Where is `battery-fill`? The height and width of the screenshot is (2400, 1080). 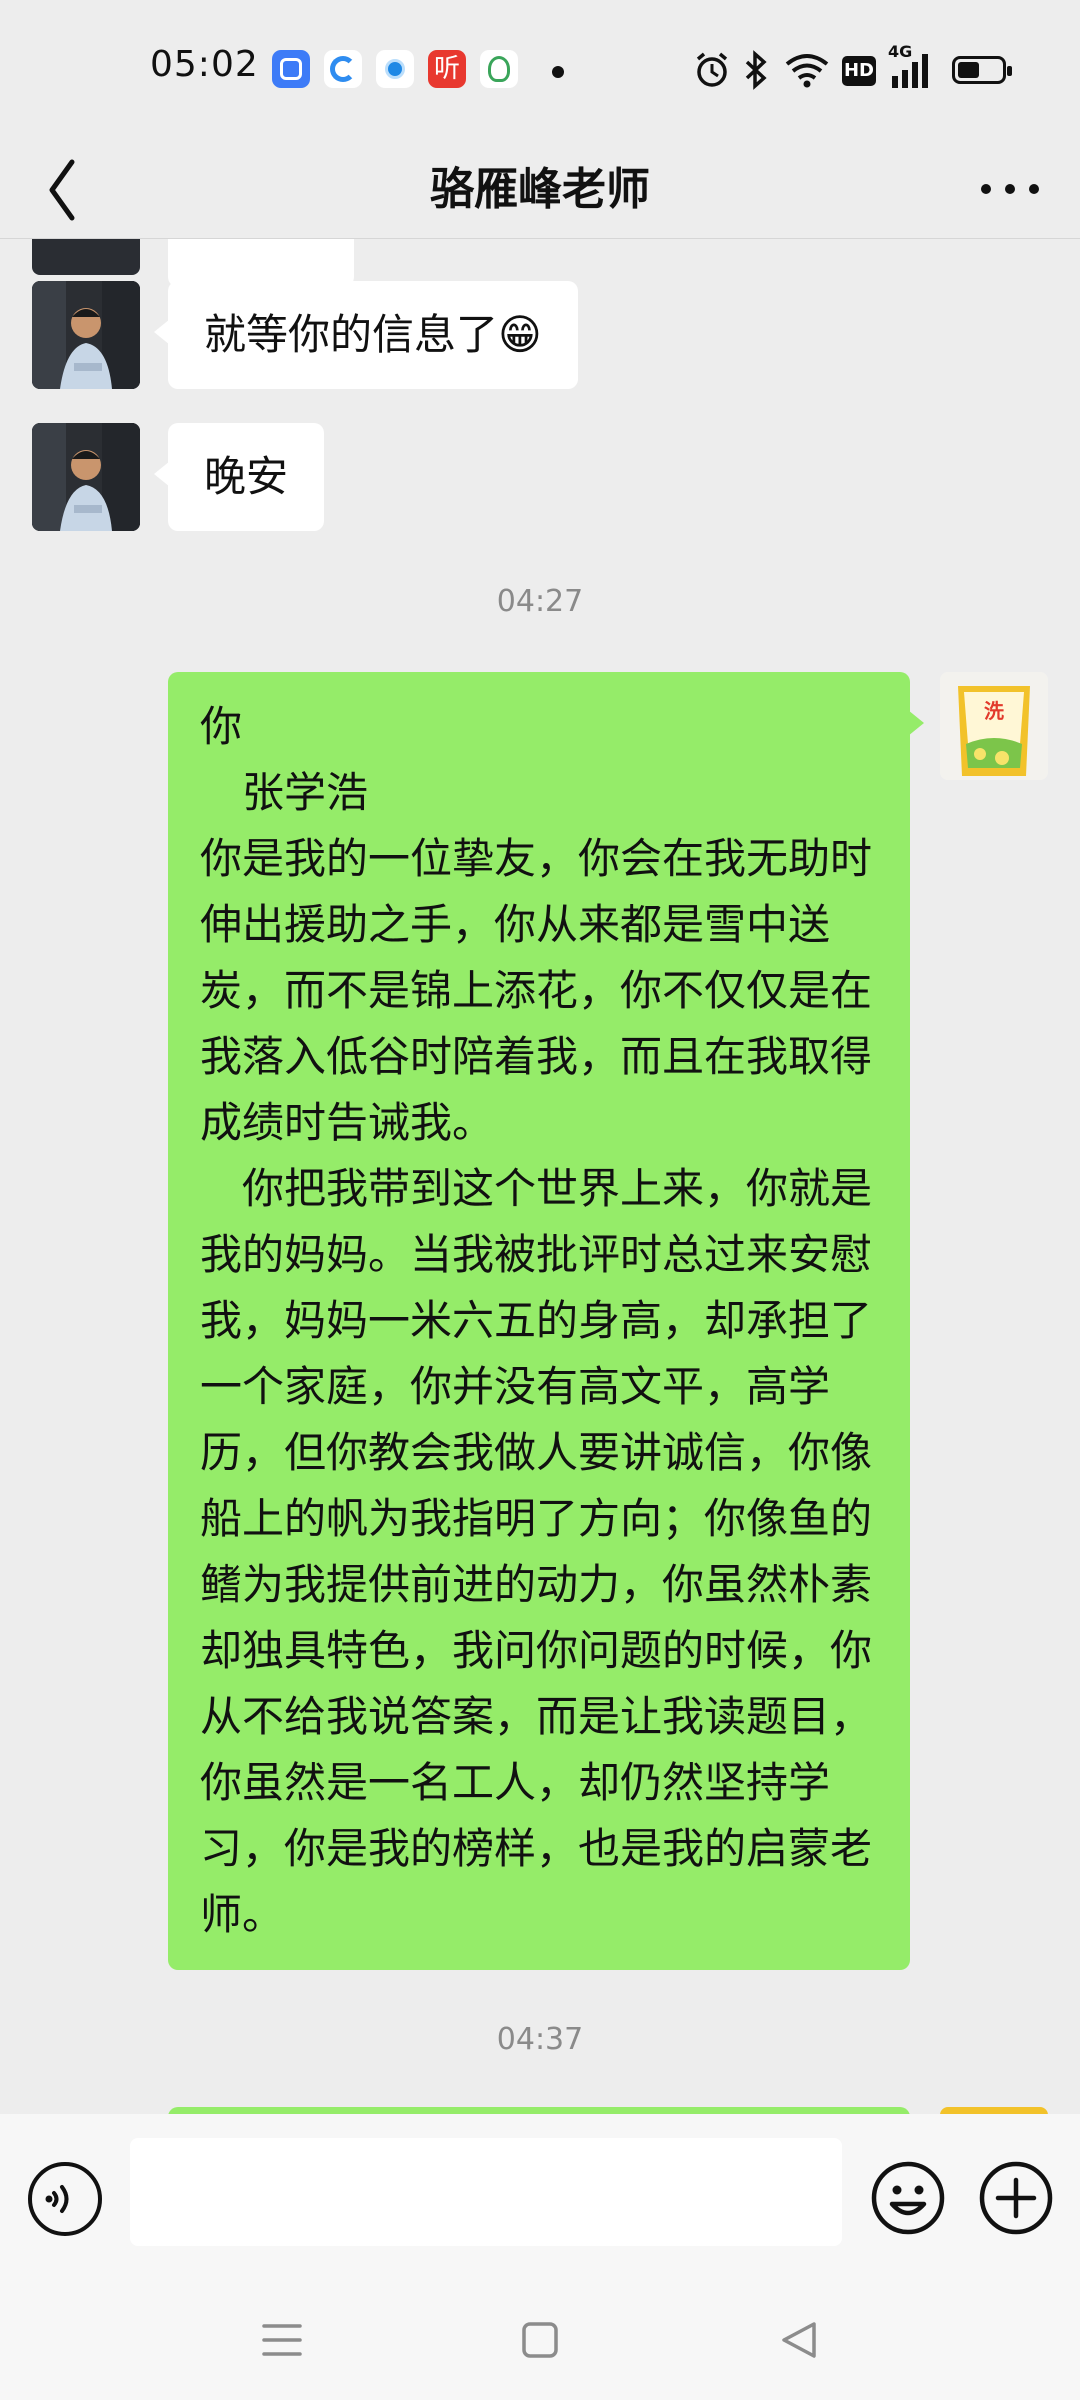
battery-fill is located at coordinates (968, 70).